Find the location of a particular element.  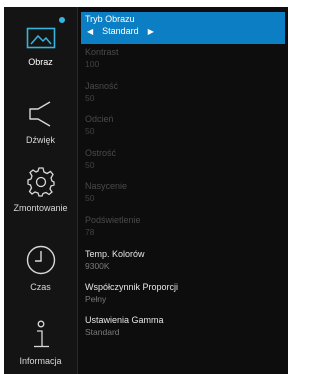

setting-label: Temp. Kolorów is located at coordinates (115, 254).